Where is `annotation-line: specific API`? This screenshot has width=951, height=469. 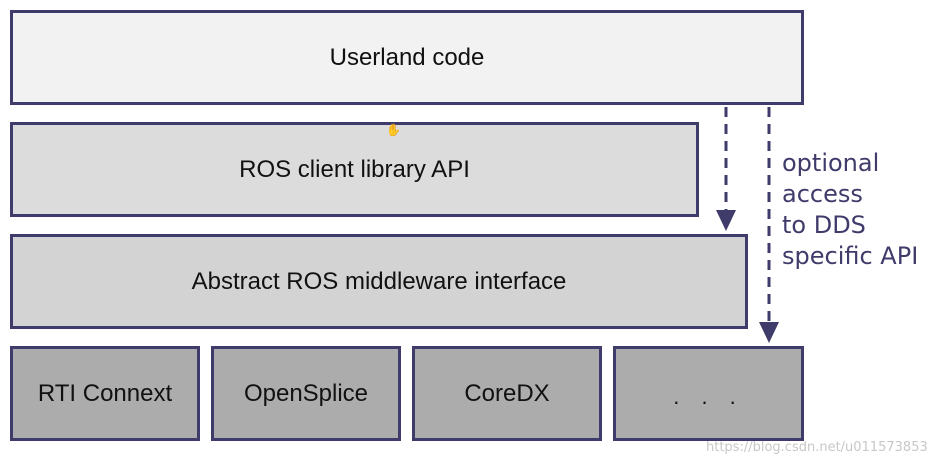
annotation-line: specific API is located at coordinates (850, 256).